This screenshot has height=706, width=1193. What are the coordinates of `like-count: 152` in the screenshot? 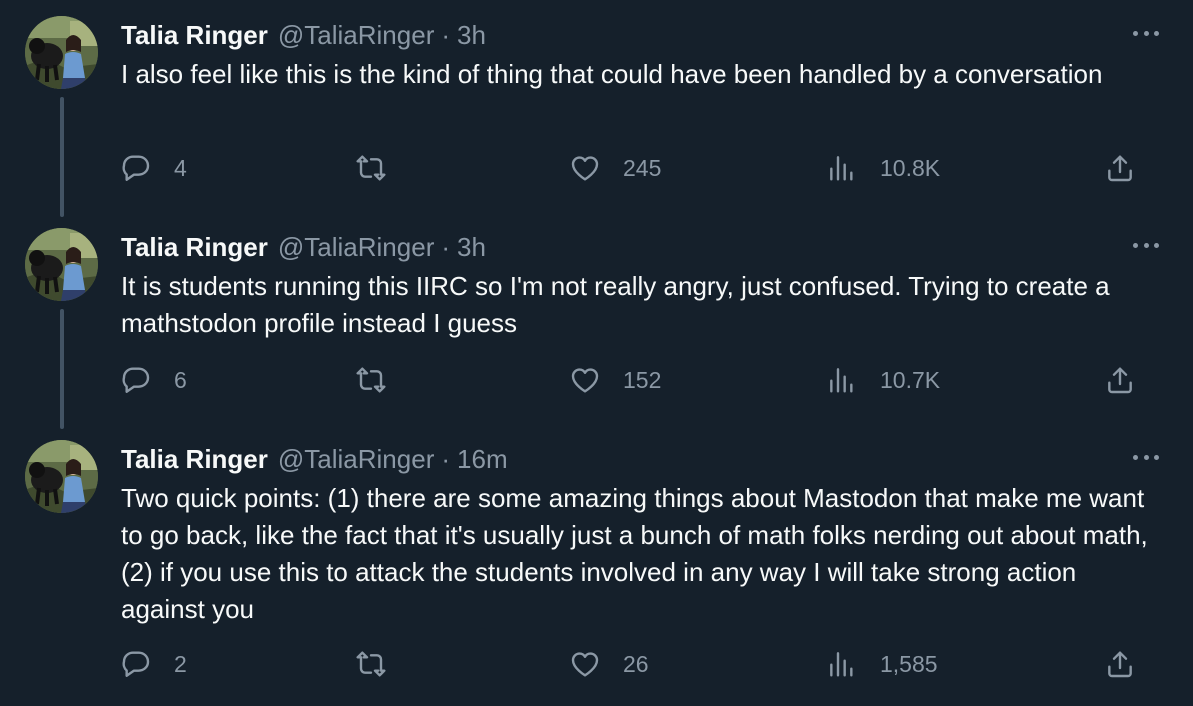 It's located at (642, 379).